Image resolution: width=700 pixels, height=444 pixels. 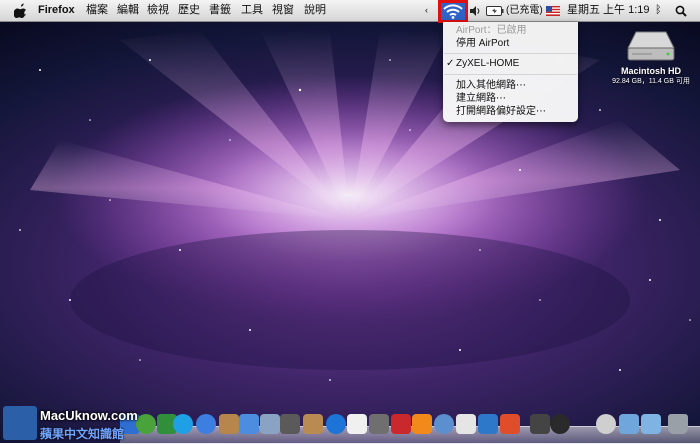 What do you see at coordinates (183, 424) in the screenshot?
I see `skype-icon` at bounding box center [183, 424].